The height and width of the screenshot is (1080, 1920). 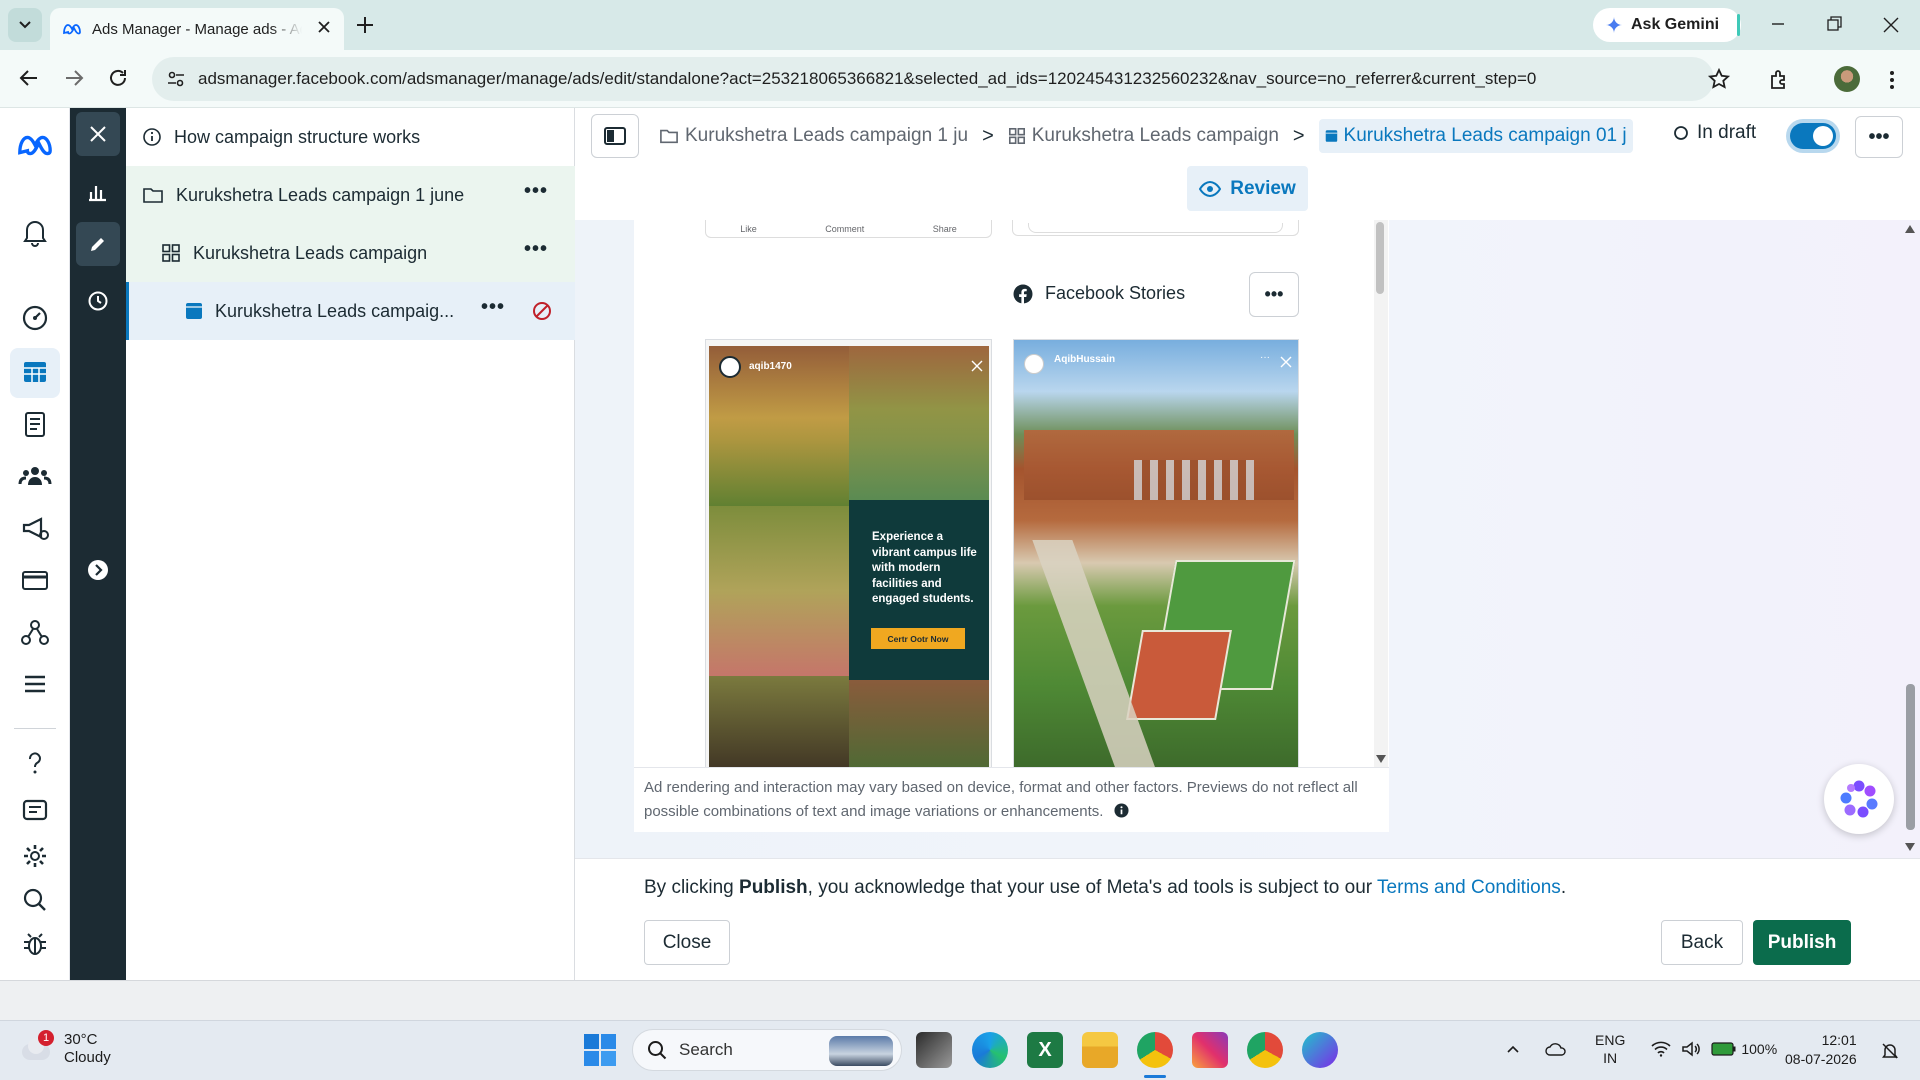 What do you see at coordinates (918, 638) in the screenshot?
I see `story-1-cta-button: Certr Ootr Now` at bounding box center [918, 638].